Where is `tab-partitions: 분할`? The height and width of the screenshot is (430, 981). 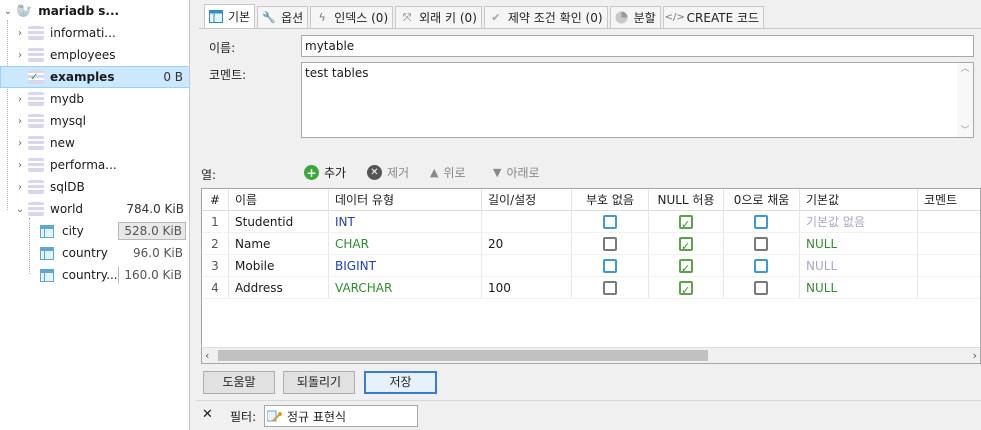
tab-partitions: 분할 is located at coordinates (635, 17).